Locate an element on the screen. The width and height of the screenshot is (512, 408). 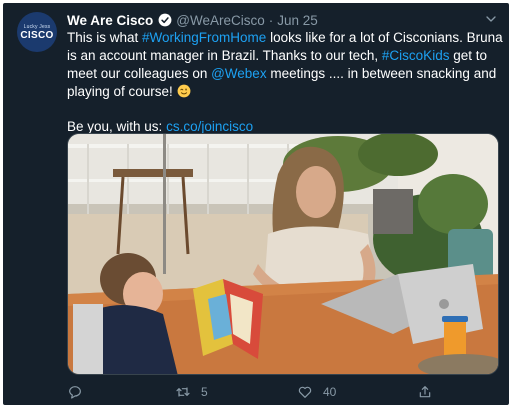
text-segment: get to is located at coordinates (468, 55).